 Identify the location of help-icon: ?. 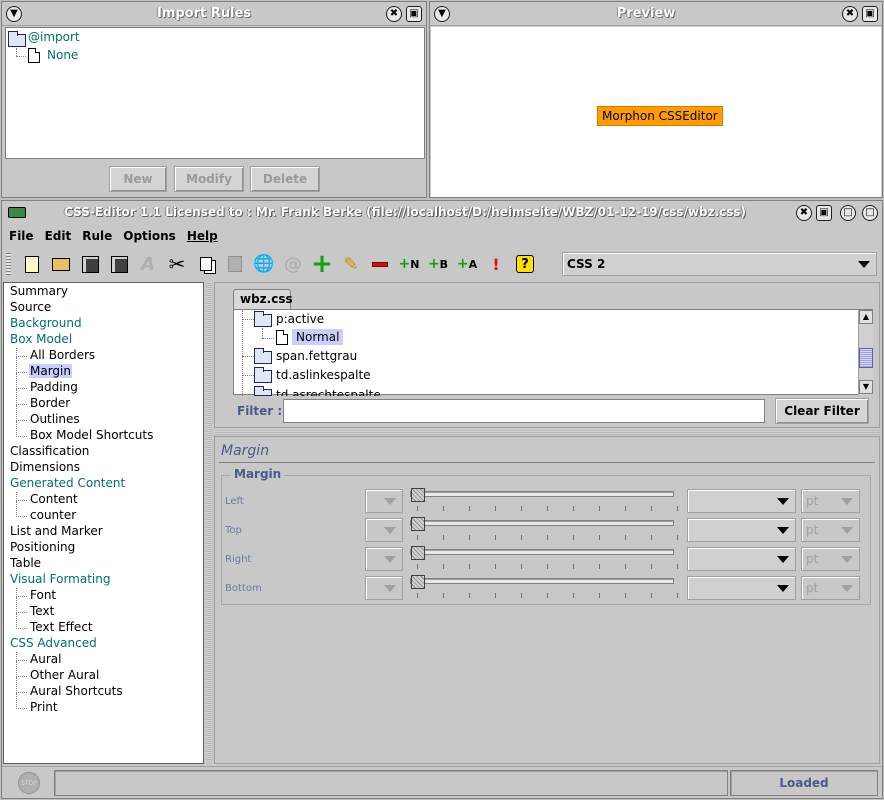
(525, 264).